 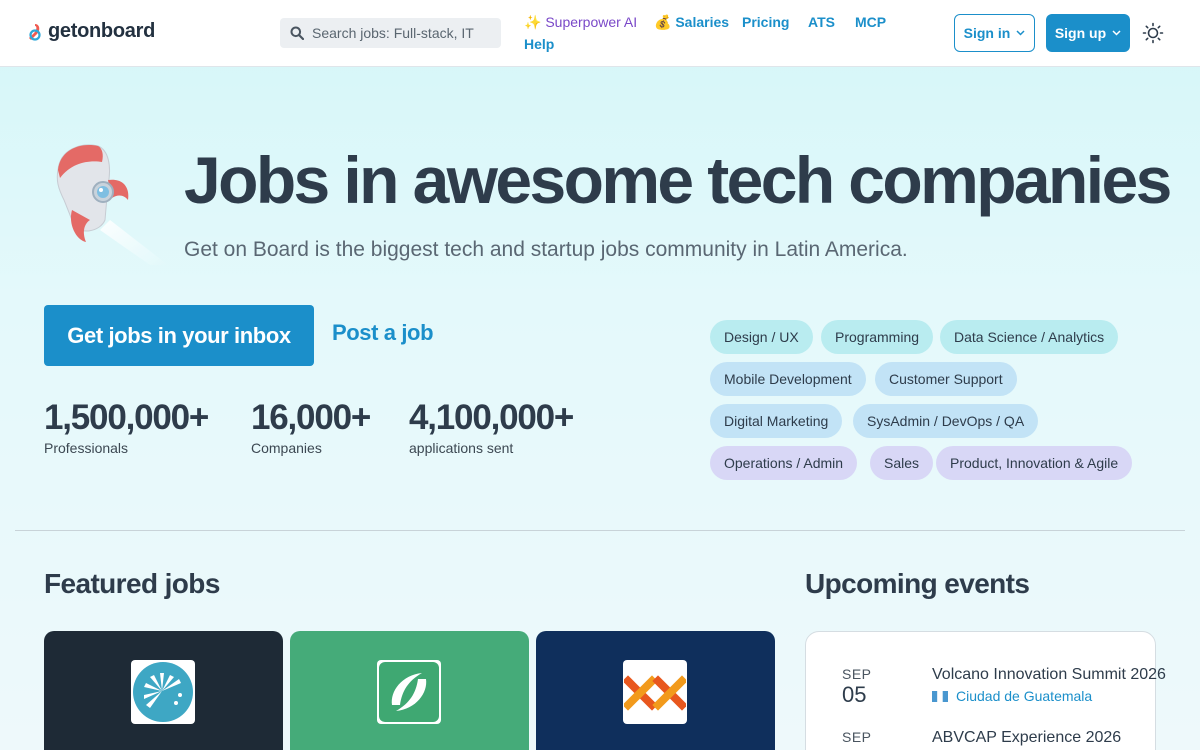 I want to click on event-day: 05, so click(x=854, y=694).